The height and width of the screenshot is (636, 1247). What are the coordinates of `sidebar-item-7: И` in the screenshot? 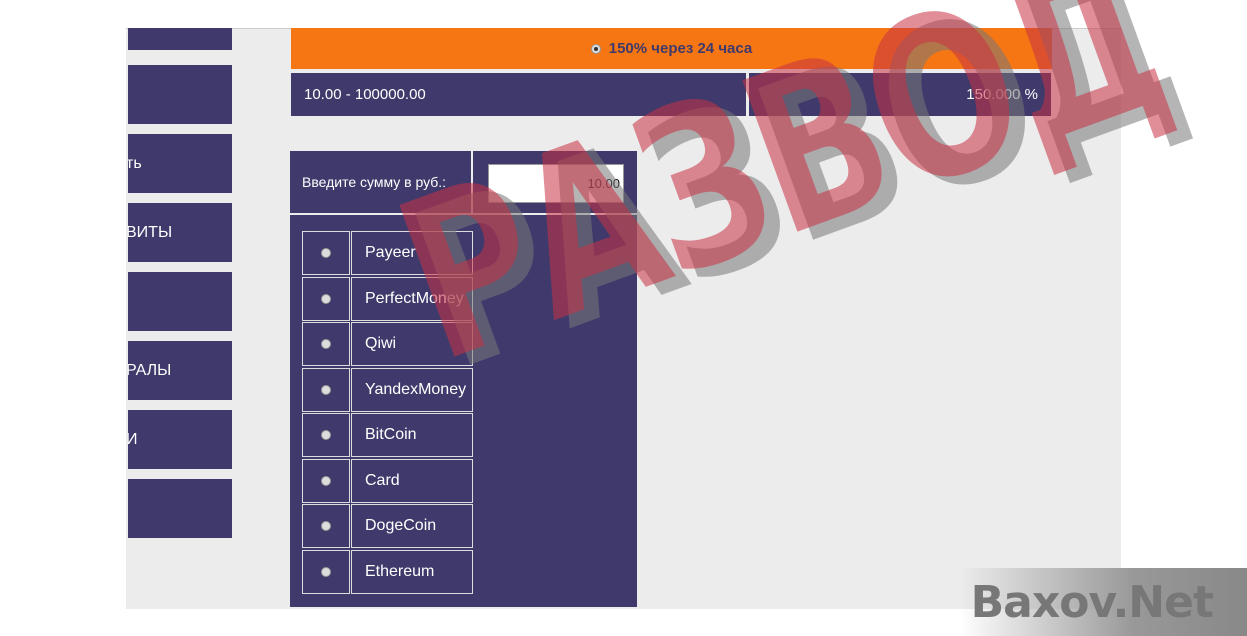 It's located at (180, 439).